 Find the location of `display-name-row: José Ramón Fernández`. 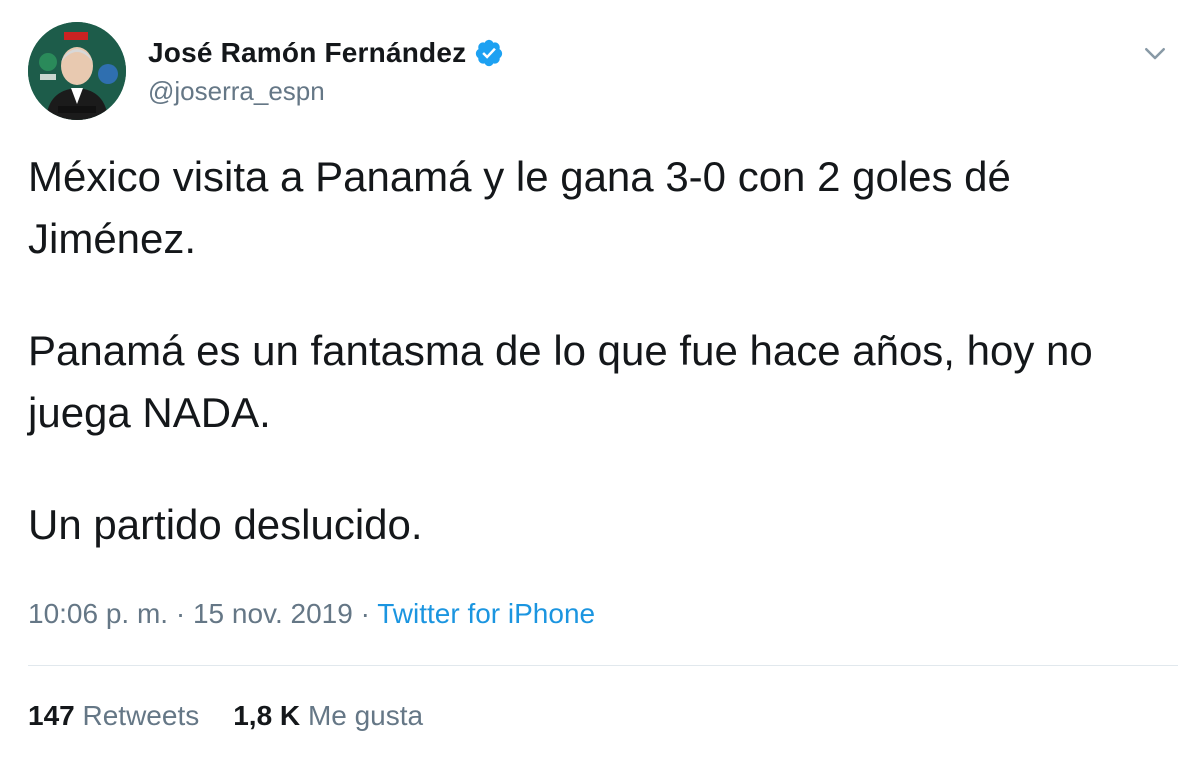

display-name-row: José Ramón Fernández is located at coordinates (326, 53).